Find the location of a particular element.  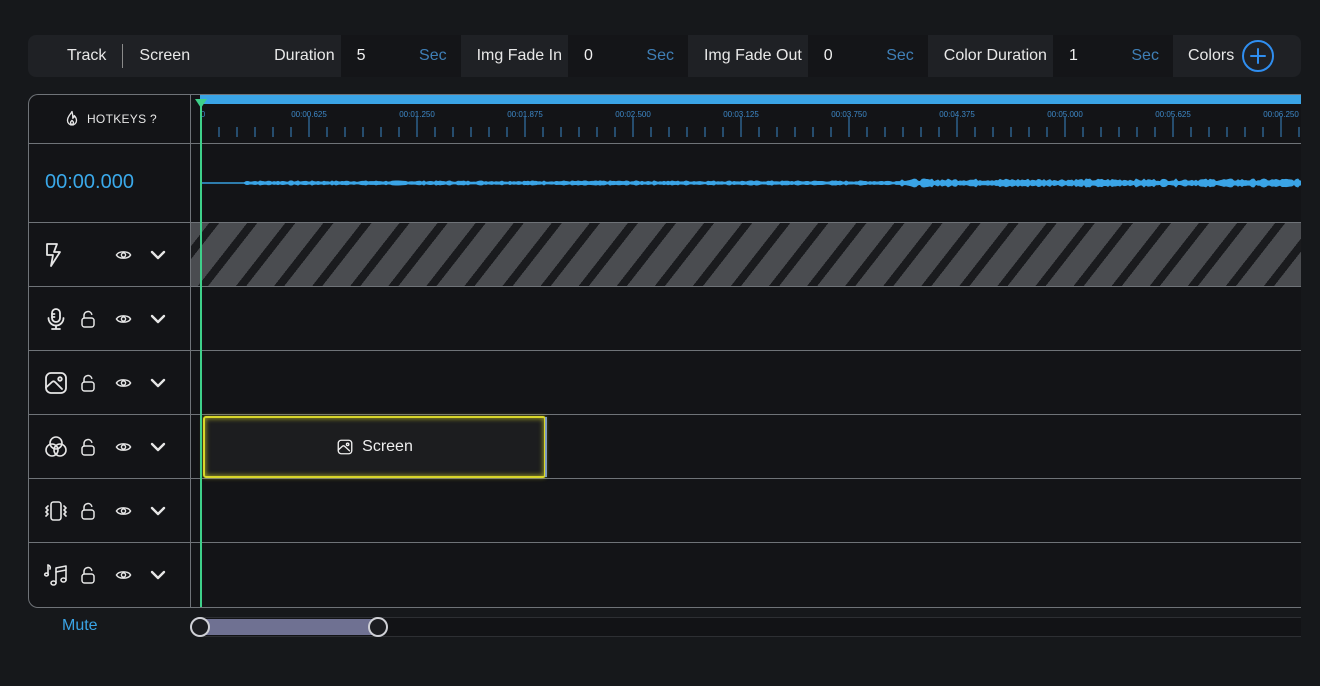

screen-tab: Screen is located at coordinates (164, 56).